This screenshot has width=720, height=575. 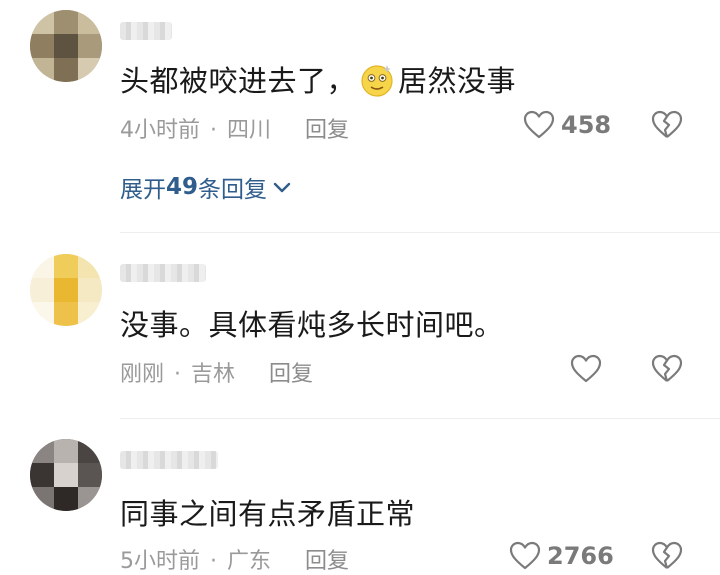 What do you see at coordinates (249, 130) in the screenshot?
I see `comment-location: 四川` at bounding box center [249, 130].